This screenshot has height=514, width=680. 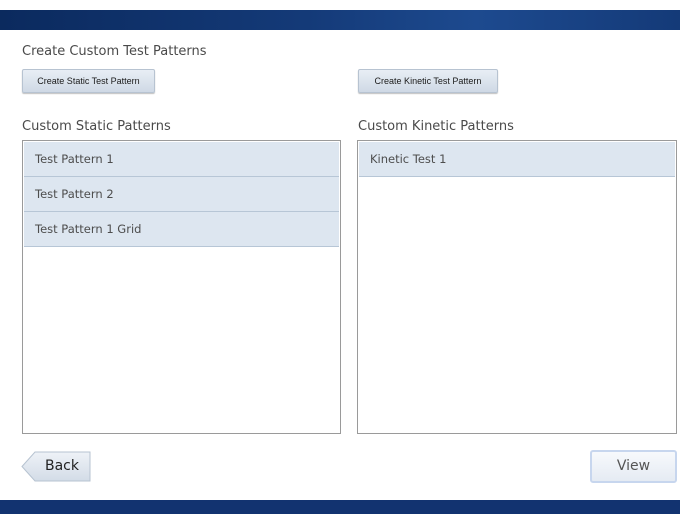 I want to click on kinetic-patterns-label: Custom Kinetic Patterns, so click(x=436, y=126).